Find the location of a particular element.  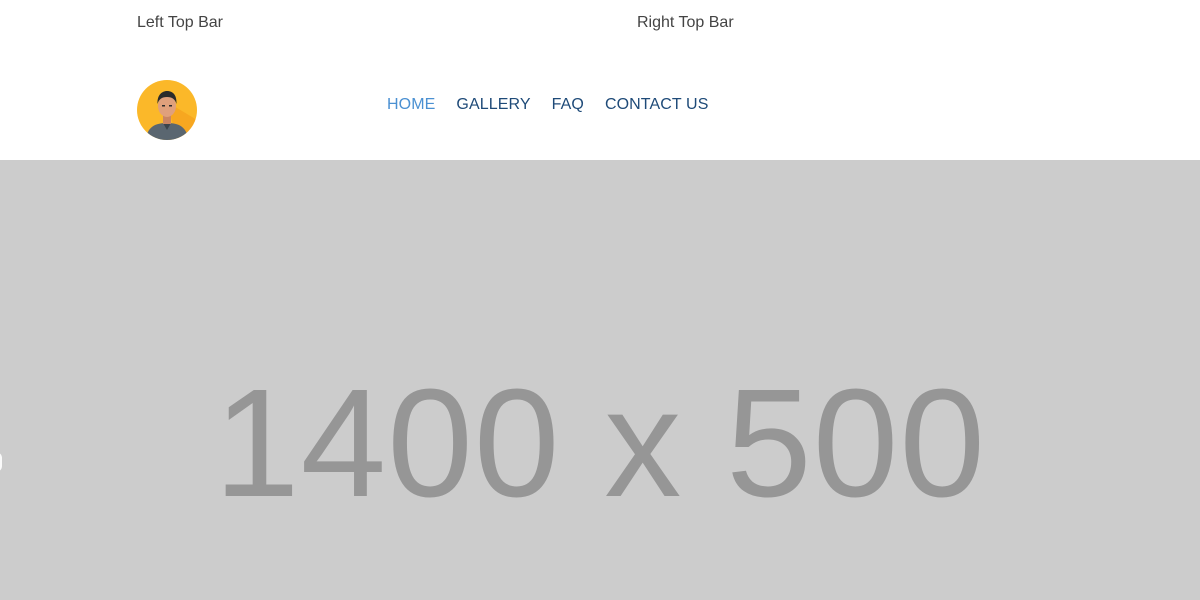

top-bar-right-text: Right Top Bar is located at coordinates (685, 22).